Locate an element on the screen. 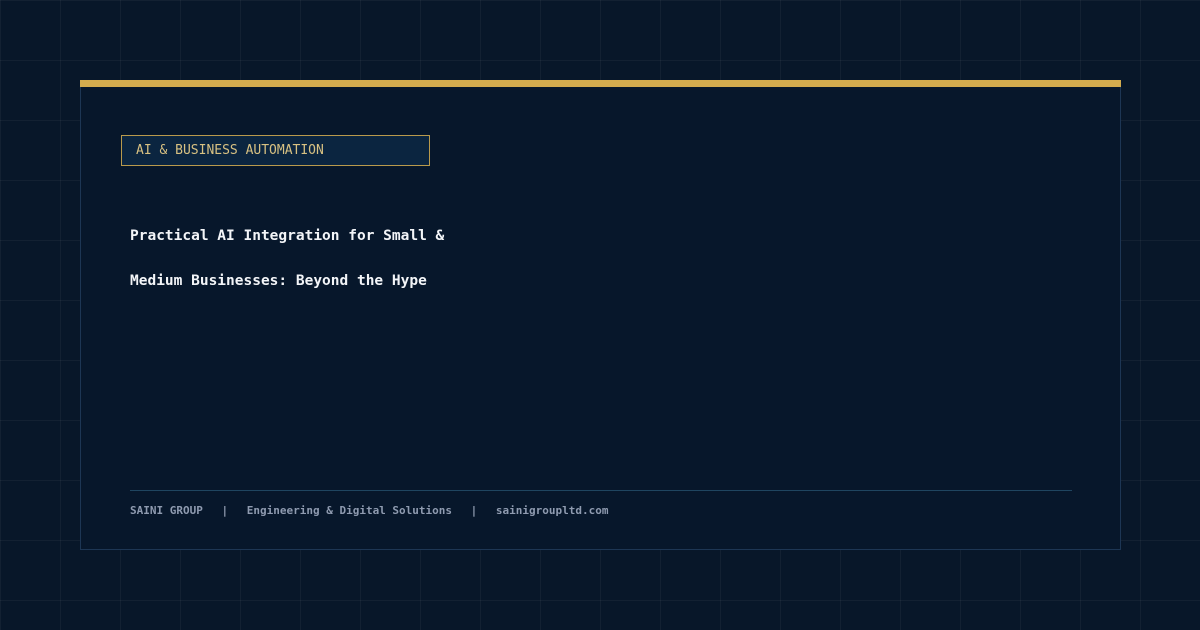  footer-website: sainigroupltd.com is located at coordinates (552, 510).